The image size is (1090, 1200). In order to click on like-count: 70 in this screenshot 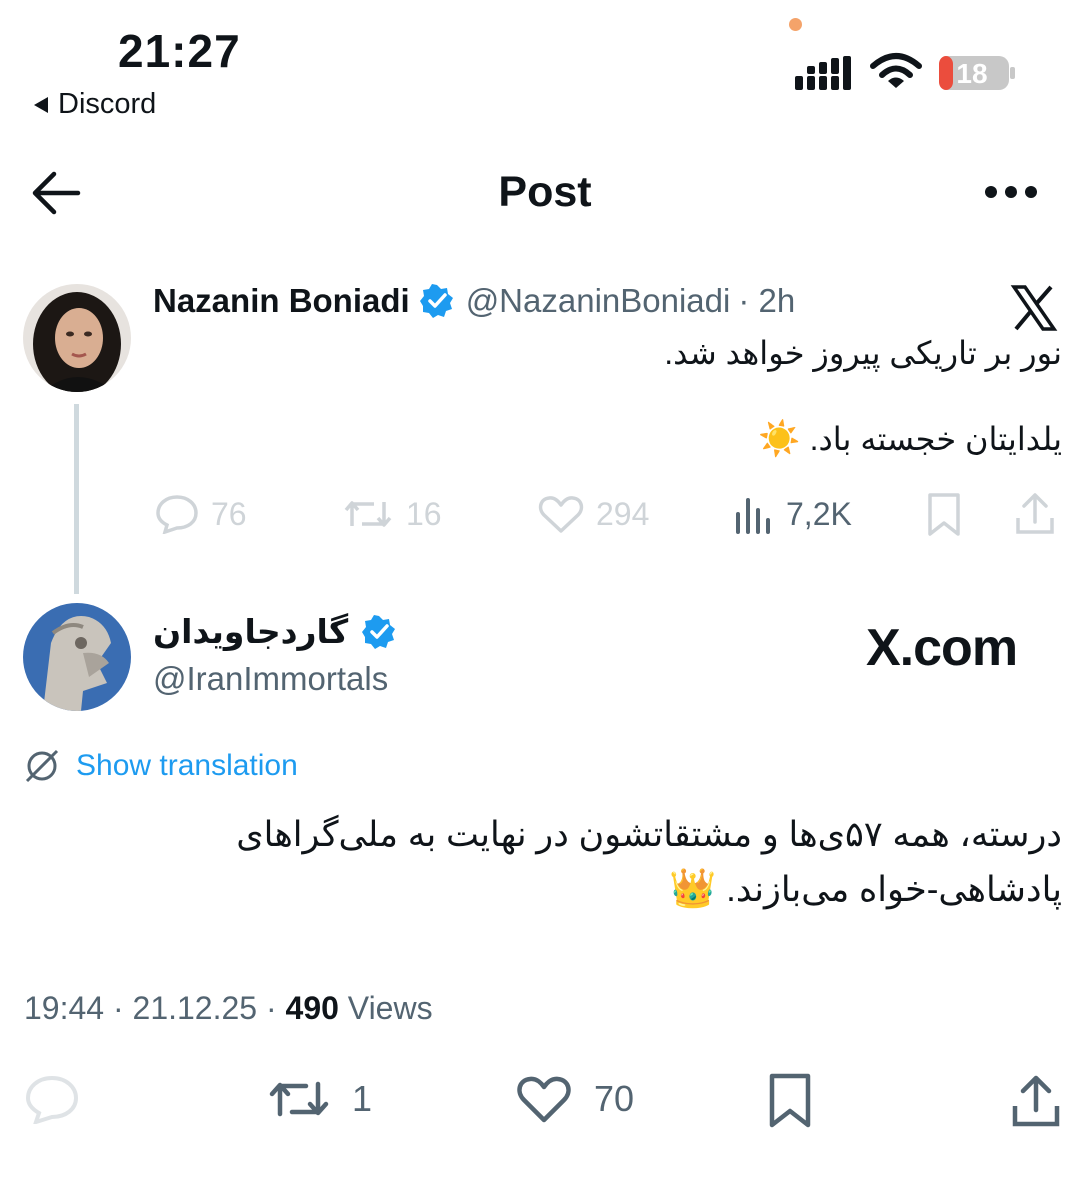, I will do `click(614, 1098)`.